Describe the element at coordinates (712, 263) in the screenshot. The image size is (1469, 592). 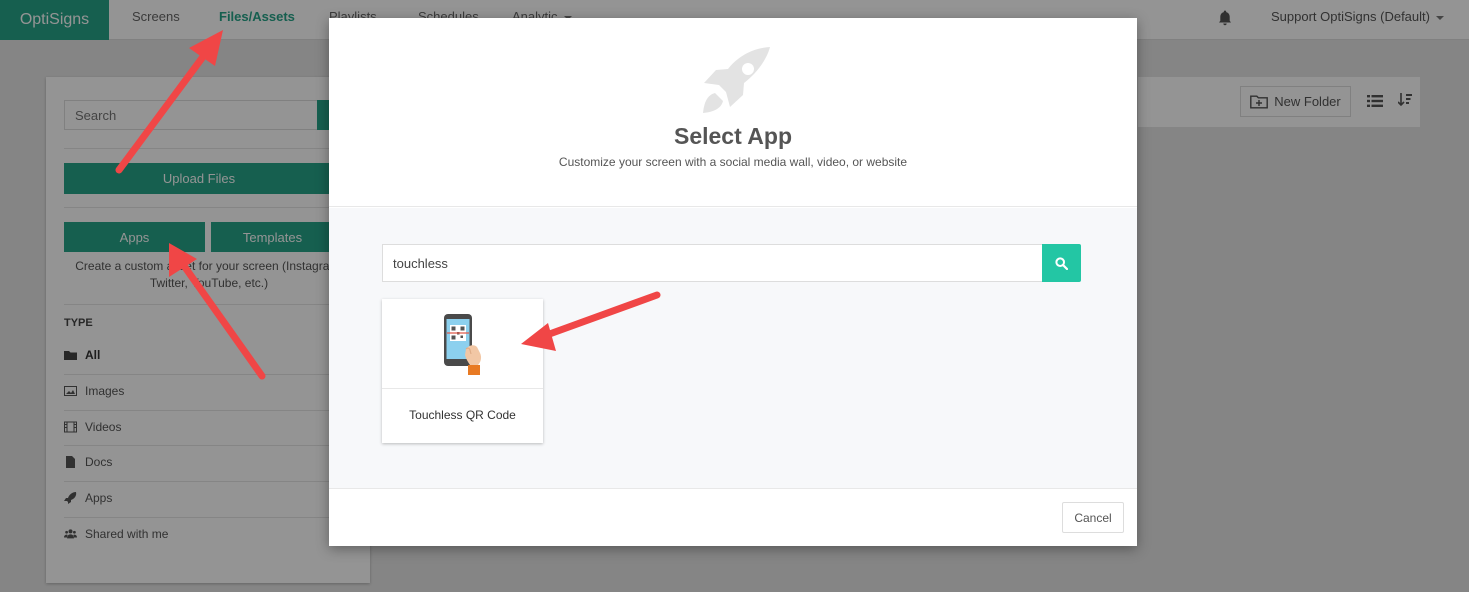
I see `app-search-input` at that location.